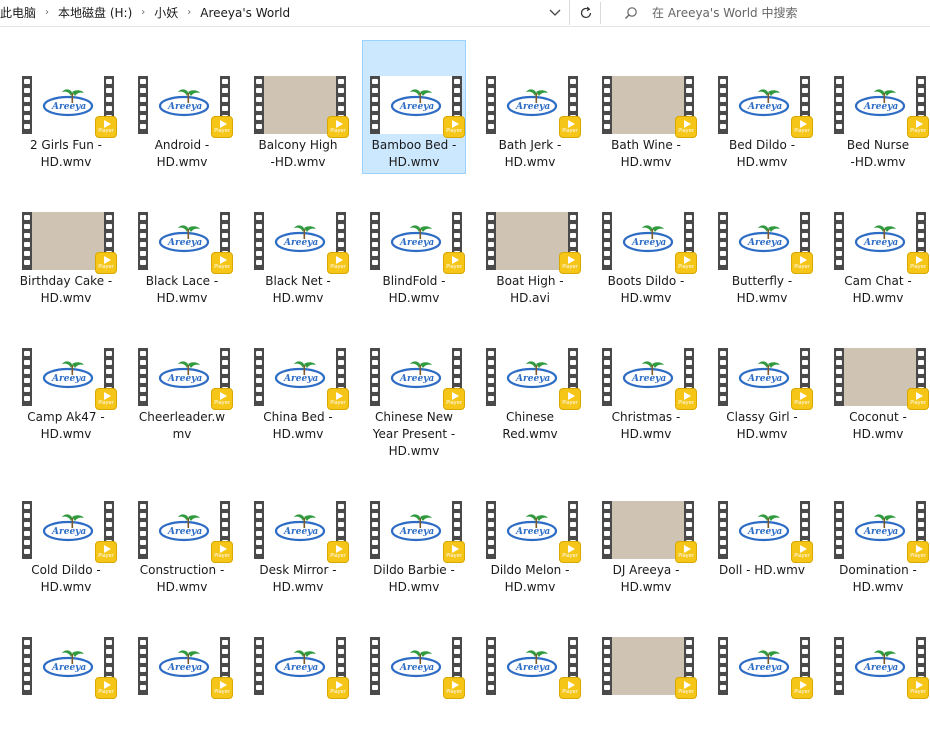 This screenshot has height=735, width=930. I want to click on file-name: Classy Girl -, so click(762, 417).